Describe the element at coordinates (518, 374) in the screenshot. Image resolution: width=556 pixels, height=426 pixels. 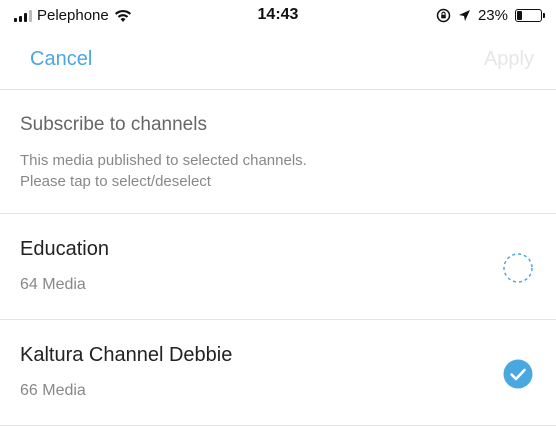
I see `selected-checkmark-icon` at that location.